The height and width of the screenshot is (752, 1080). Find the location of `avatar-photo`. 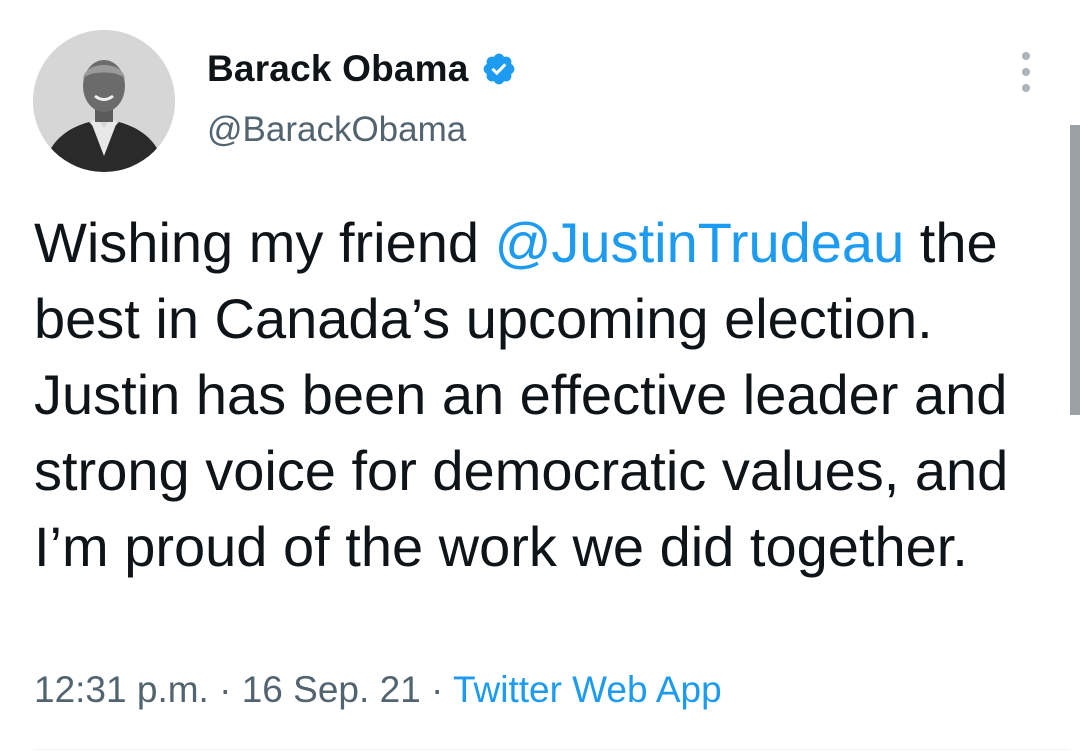

avatar-photo is located at coordinates (104, 101).